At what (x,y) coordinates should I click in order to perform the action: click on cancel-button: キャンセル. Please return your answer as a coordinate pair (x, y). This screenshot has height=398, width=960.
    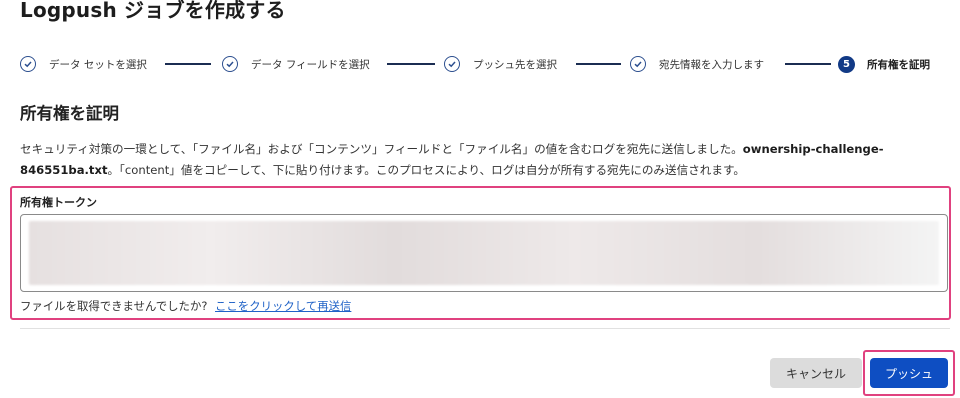
    Looking at the image, I should click on (816, 373).